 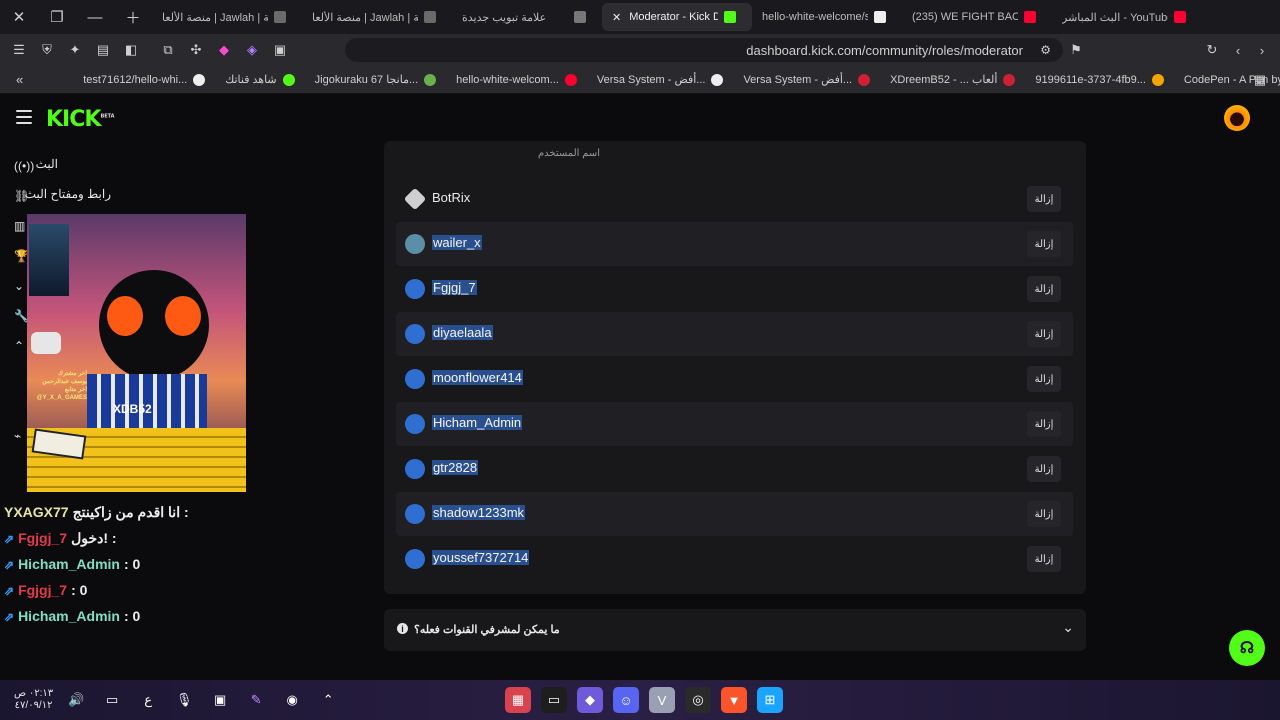 What do you see at coordinates (677, 17) in the screenshot?
I see `browser-tab: ✕ Moderator - Kick Dash` at bounding box center [677, 17].